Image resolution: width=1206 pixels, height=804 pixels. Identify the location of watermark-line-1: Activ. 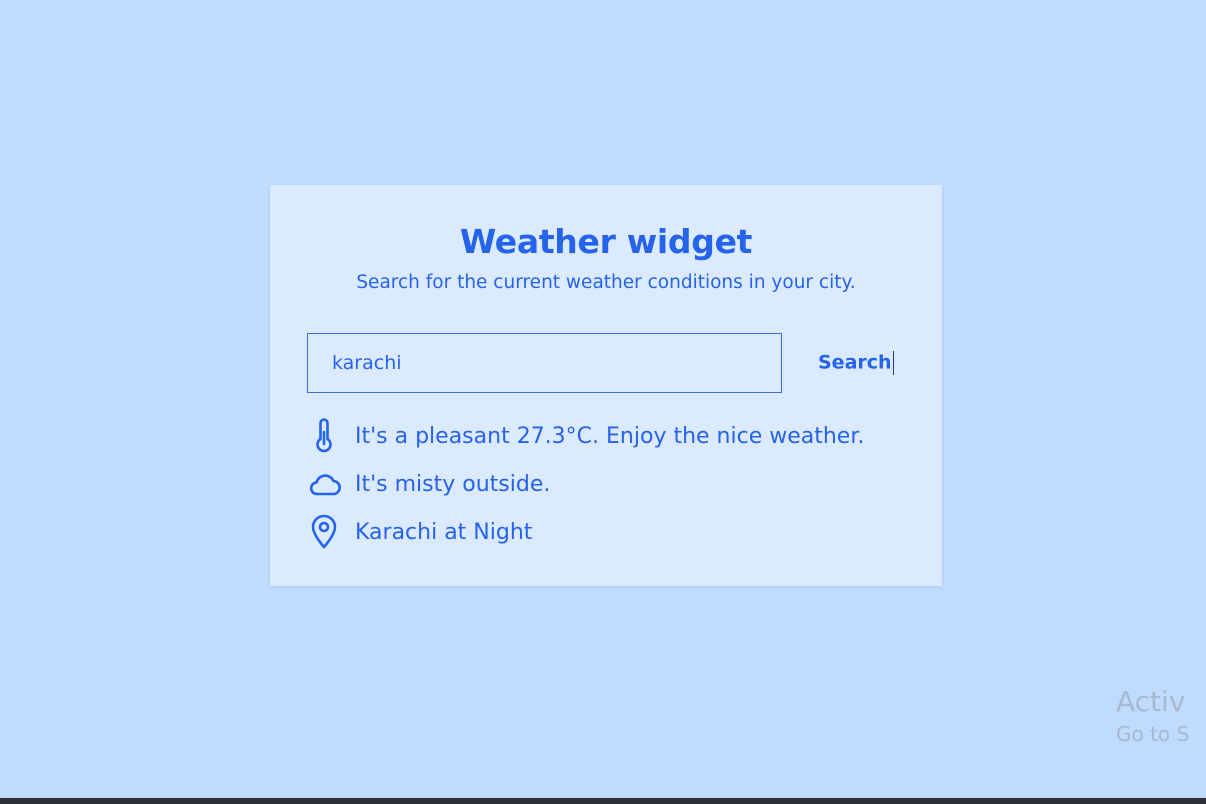
(1151, 701).